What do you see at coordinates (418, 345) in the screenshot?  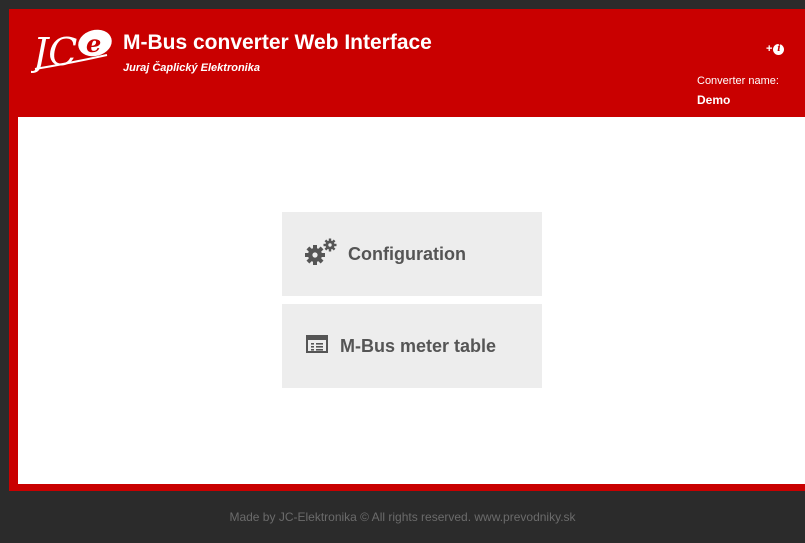 I see `meter-table-label: M-Bus meter table` at bounding box center [418, 345].